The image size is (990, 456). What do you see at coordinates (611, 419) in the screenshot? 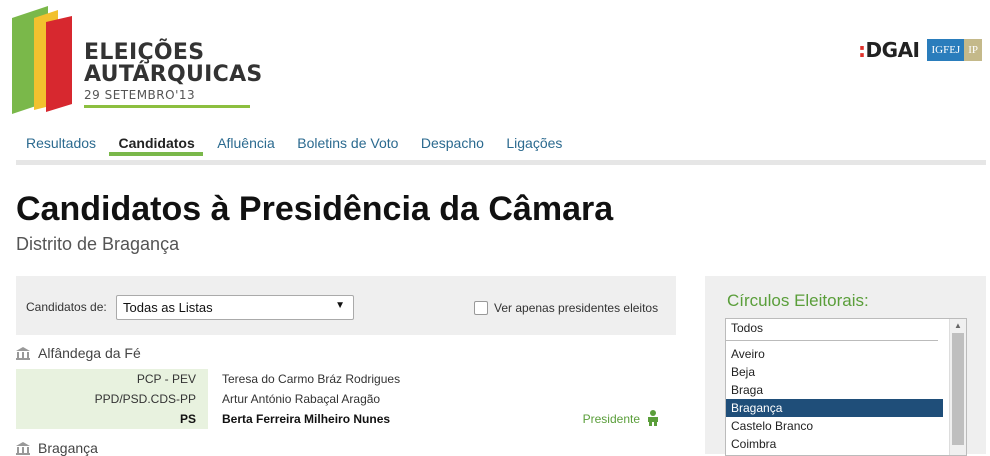
I see `candidate-role: Presidente` at bounding box center [611, 419].